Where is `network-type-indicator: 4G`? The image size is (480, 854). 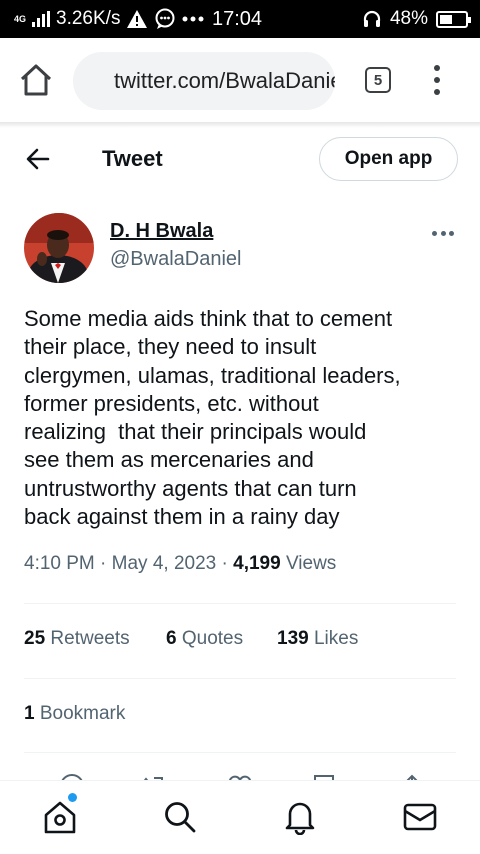 network-type-indicator: 4G is located at coordinates (20, 18).